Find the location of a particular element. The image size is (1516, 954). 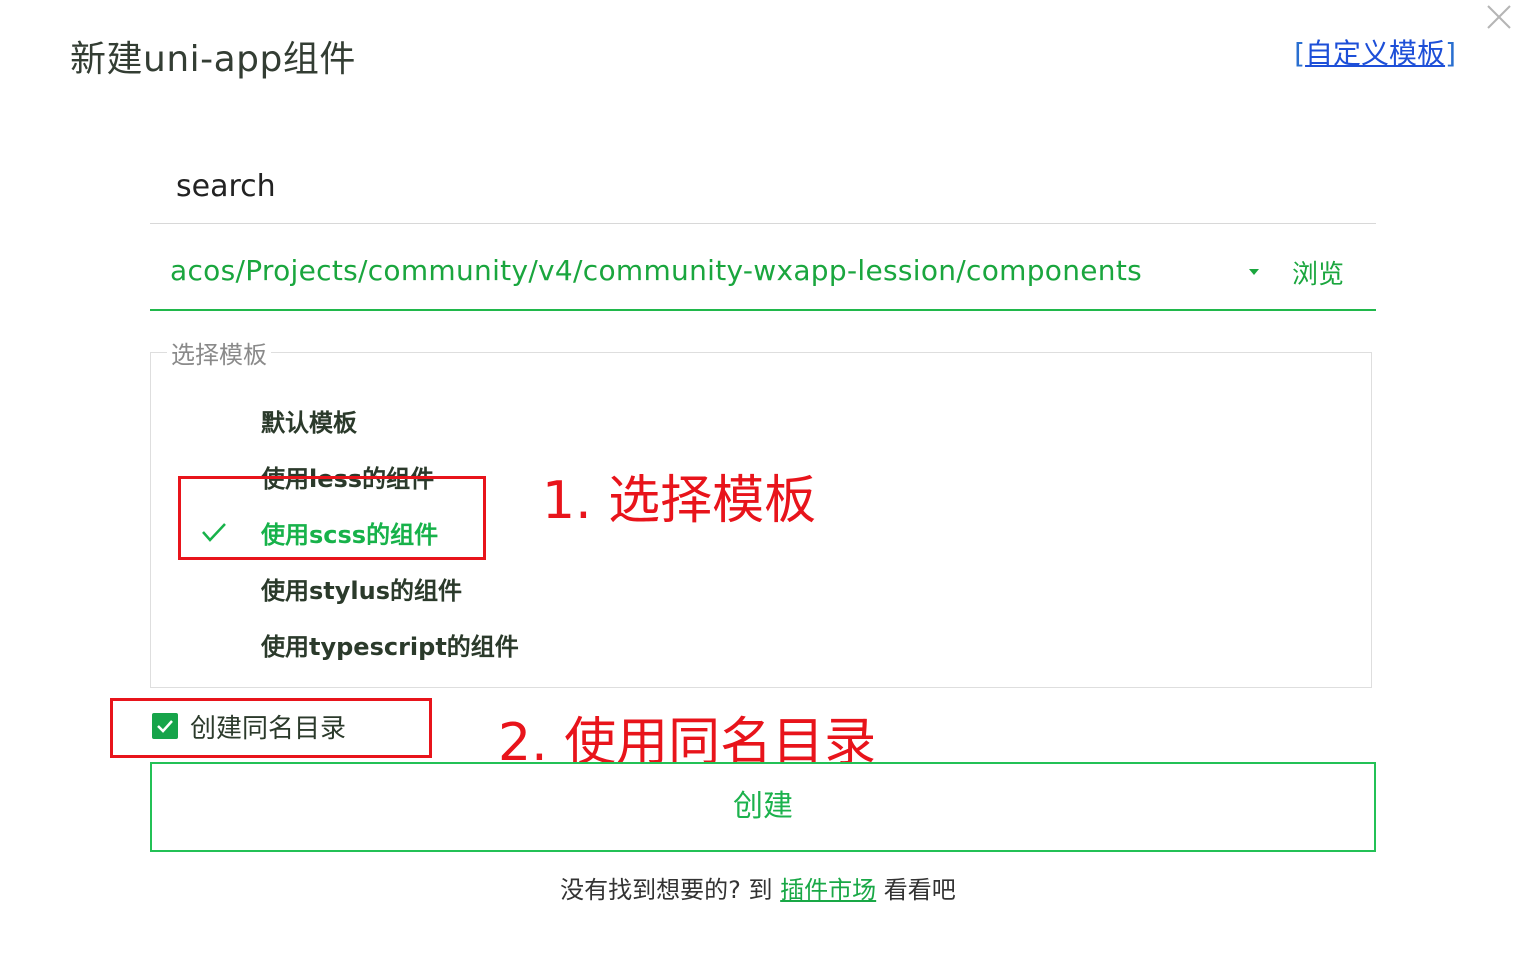

annotation-box-checkbox is located at coordinates (271, 728).